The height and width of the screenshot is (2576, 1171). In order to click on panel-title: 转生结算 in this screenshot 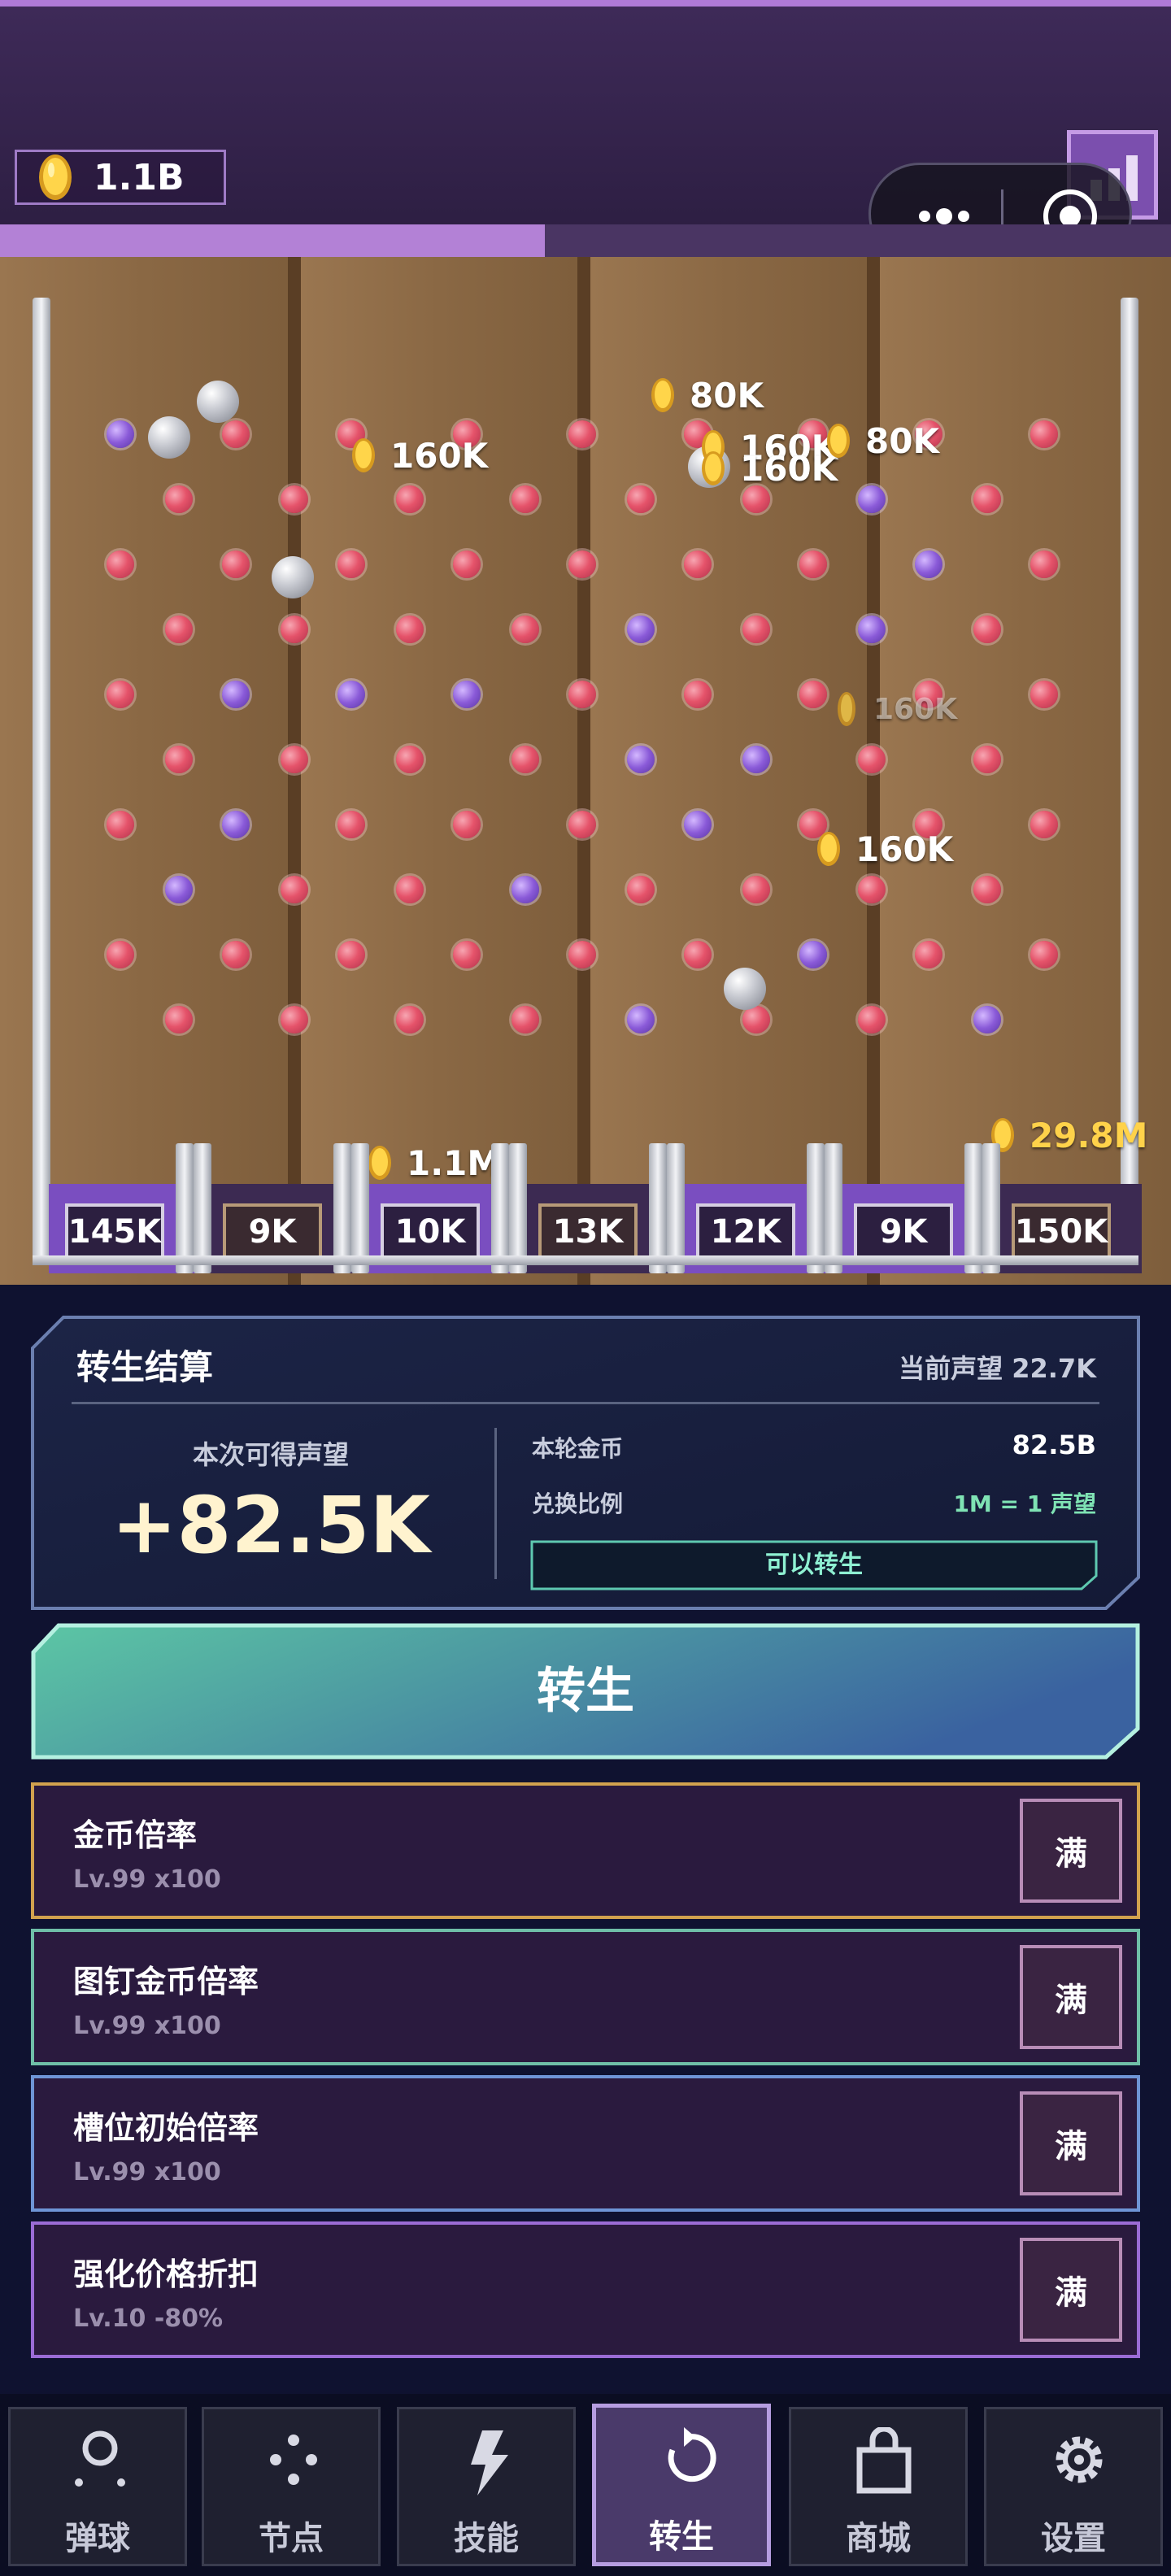, I will do `click(145, 1367)`.